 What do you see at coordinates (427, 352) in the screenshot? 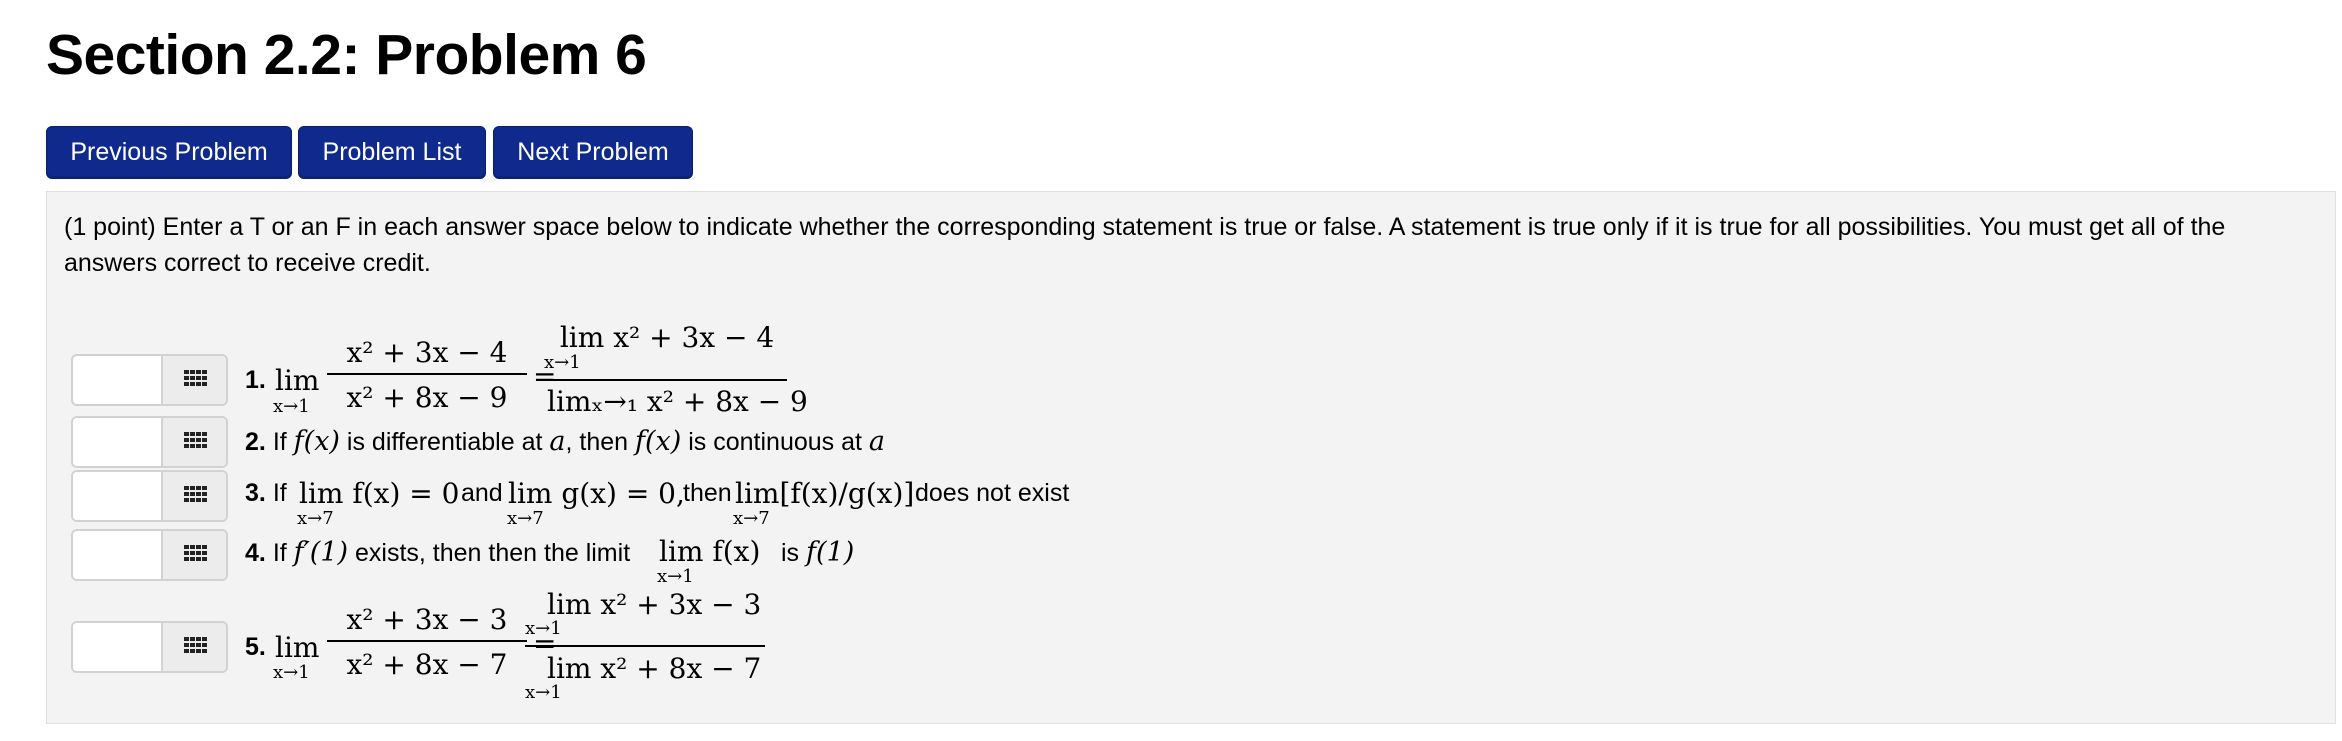
I see `fraction-numerator: x² + 3x − 4` at bounding box center [427, 352].